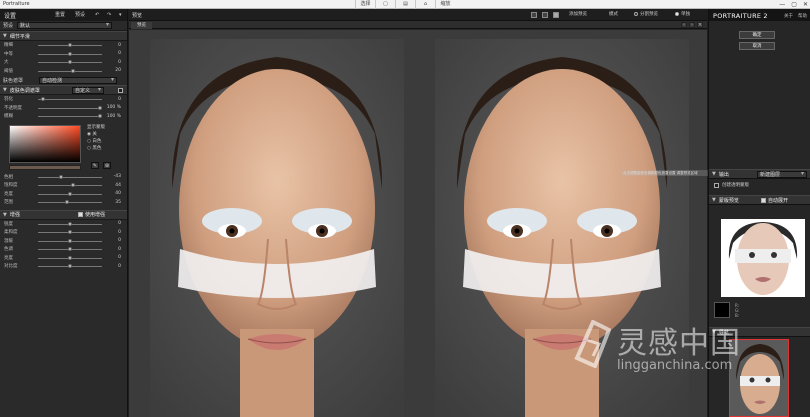 This screenshot has width=810, height=417. What do you see at coordinates (759, 332) in the screenshot?
I see `navigator-header: ▼ 导航` at bounding box center [759, 332].